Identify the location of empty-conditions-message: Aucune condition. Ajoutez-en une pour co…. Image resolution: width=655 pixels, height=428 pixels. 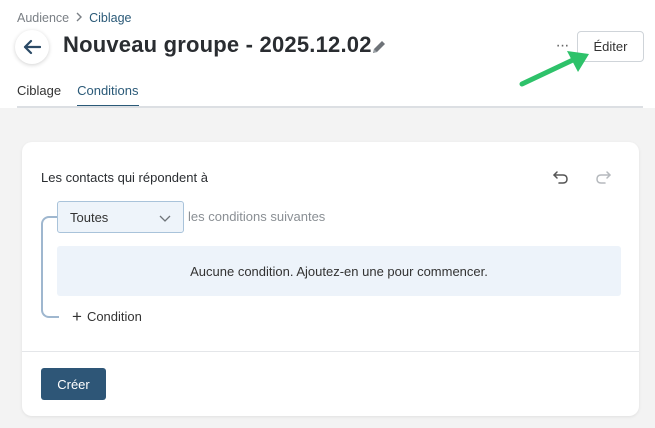
(339, 271).